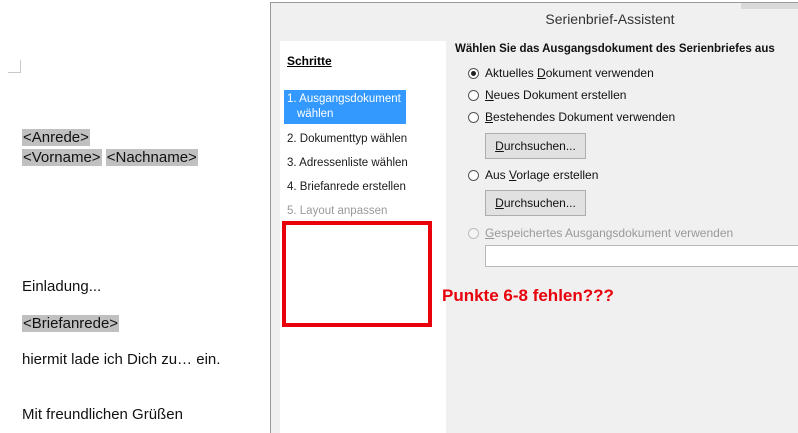 Image resolution: width=798 pixels, height=433 pixels. Describe the element at coordinates (610, 19) in the screenshot. I see `dialog-title: Serienbrief-Assistent` at that location.